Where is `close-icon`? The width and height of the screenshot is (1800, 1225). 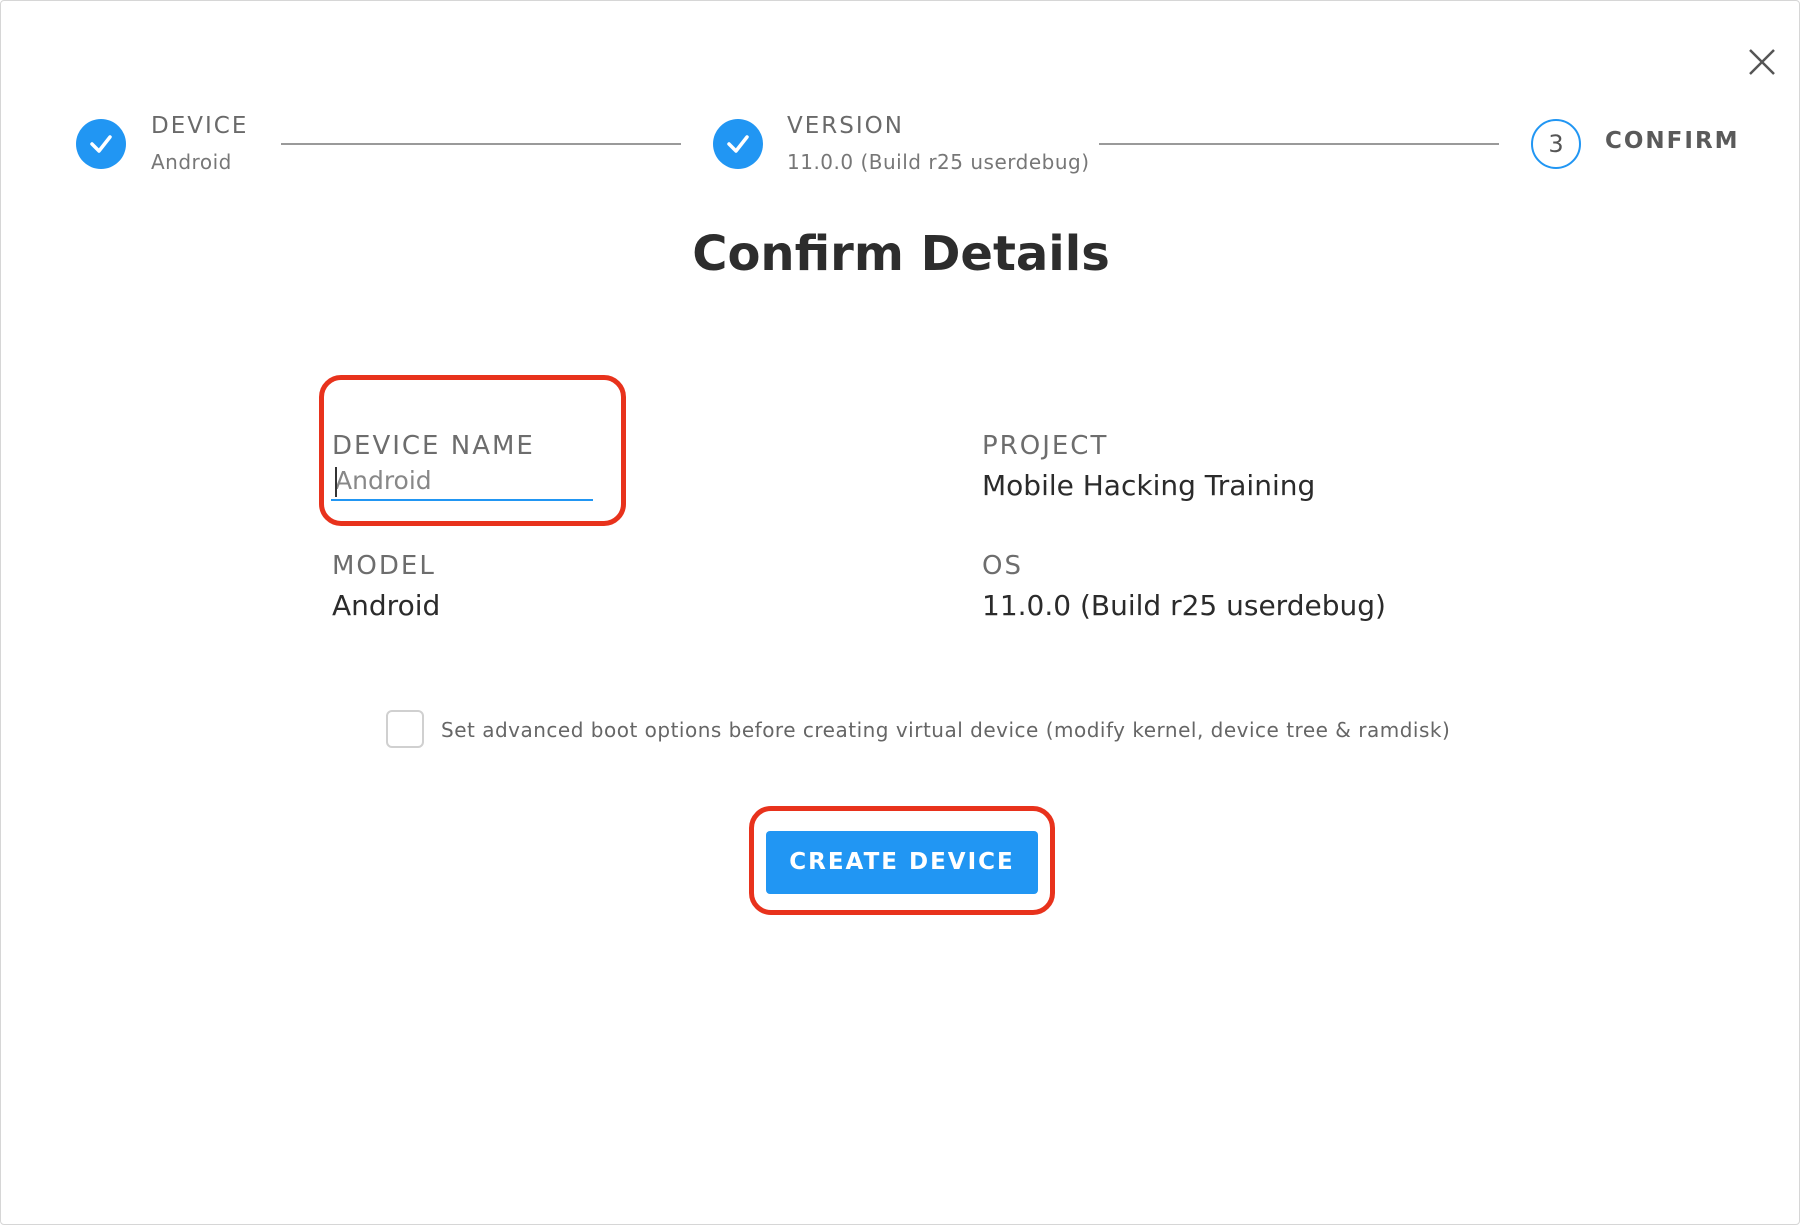
close-icon is located at coordinates (1762, 62).